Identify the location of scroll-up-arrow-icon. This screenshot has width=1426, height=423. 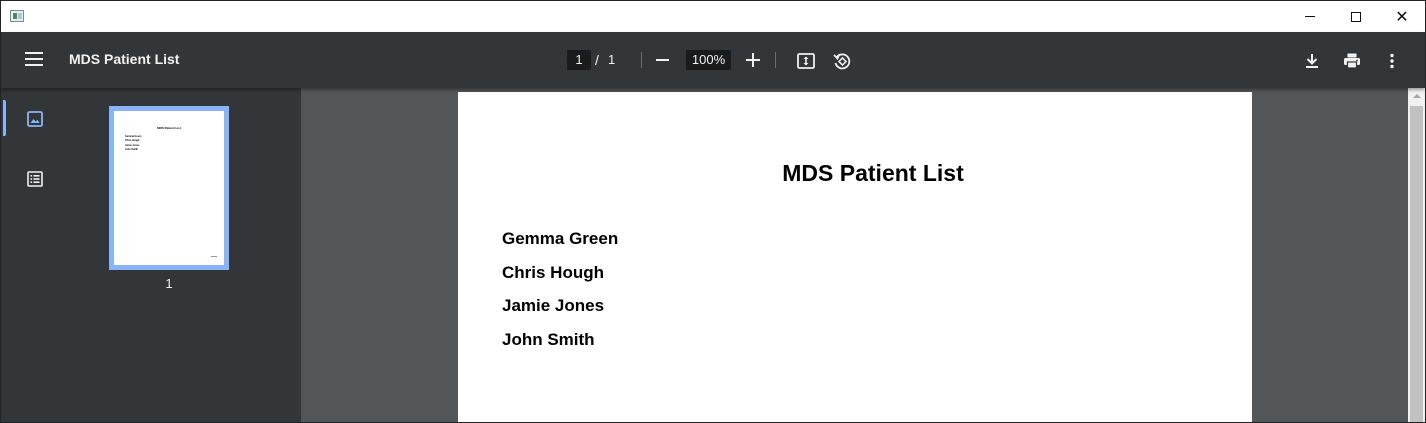
(1416, 96).